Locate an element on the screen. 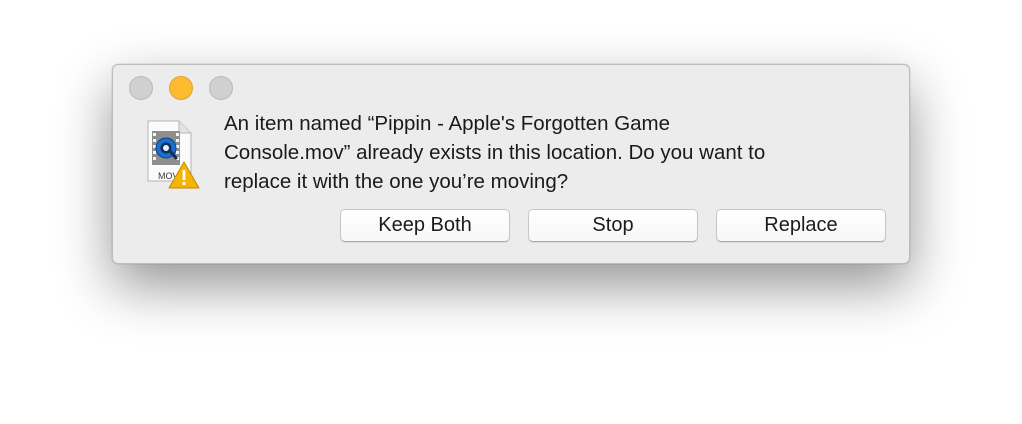 This screenshot has height=424, width=1022. dialog-buttons: Keep Both Stop Replace is located at coordinates (613, 225).